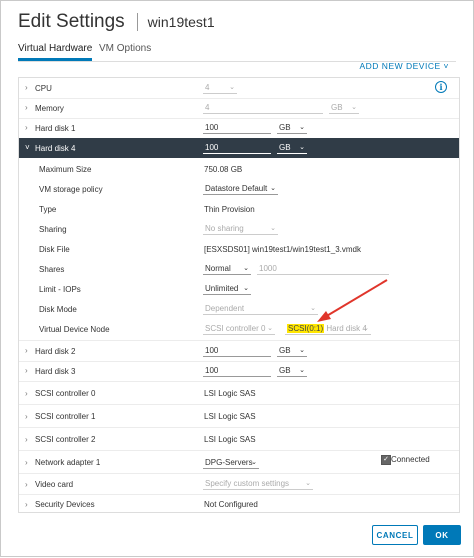 The image size is (474, 558). What do you see at coordinates (292, 147) in the screenshot?
I see `hard-disk-4-unit-select: GB ⌄` at bounding box center [292, 147].